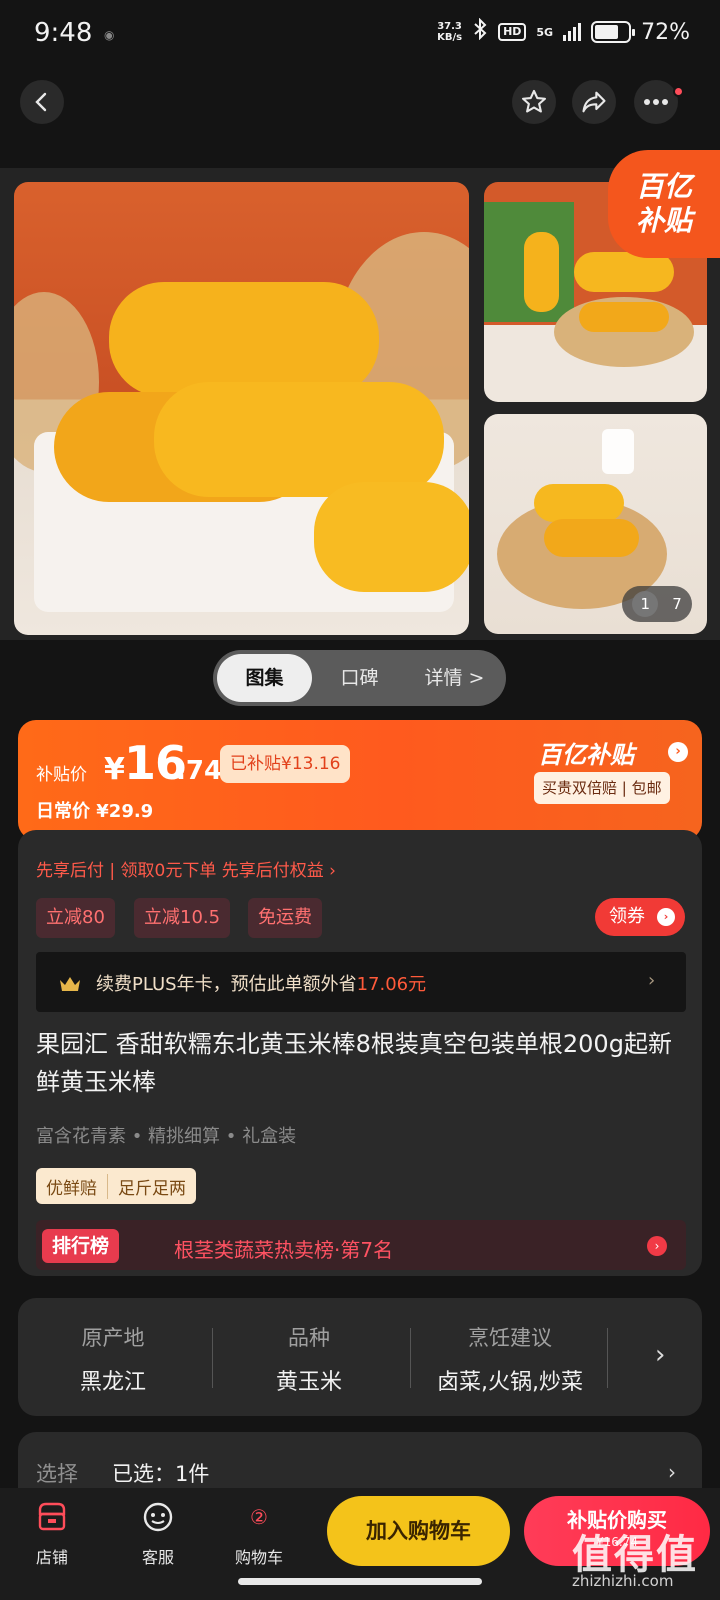 The width and height of the screenshot is (720, 1600). What do you see at coordinates (52, 1516) in the screenshot?
I see `store-icon` at bounding box center [52, 1516].